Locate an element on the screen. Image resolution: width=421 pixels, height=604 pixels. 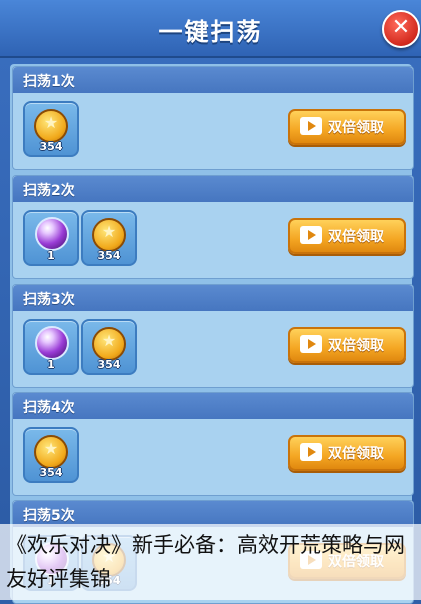
card-title: 扫荡4次 is located at coordinates (49, 408).